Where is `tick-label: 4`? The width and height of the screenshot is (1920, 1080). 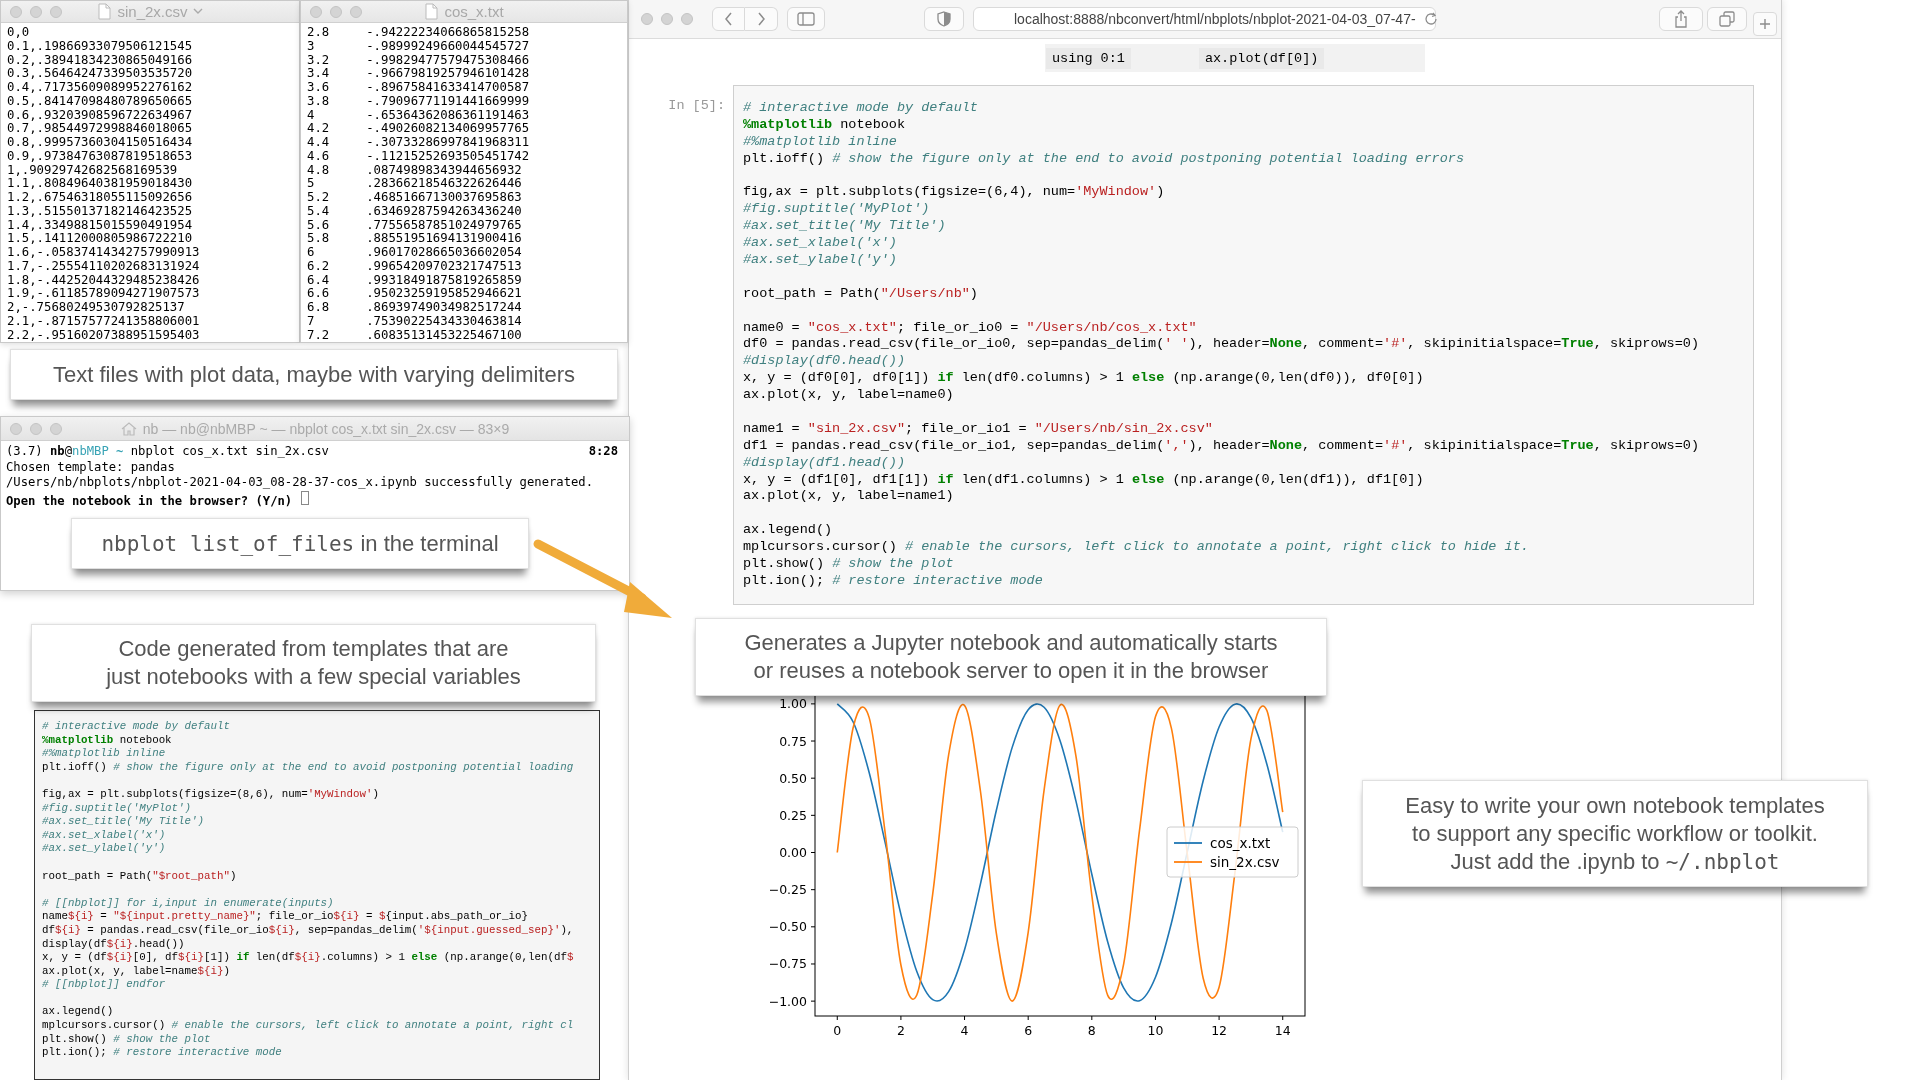 tick-label: 4 is located at coordinates (964, 1030).